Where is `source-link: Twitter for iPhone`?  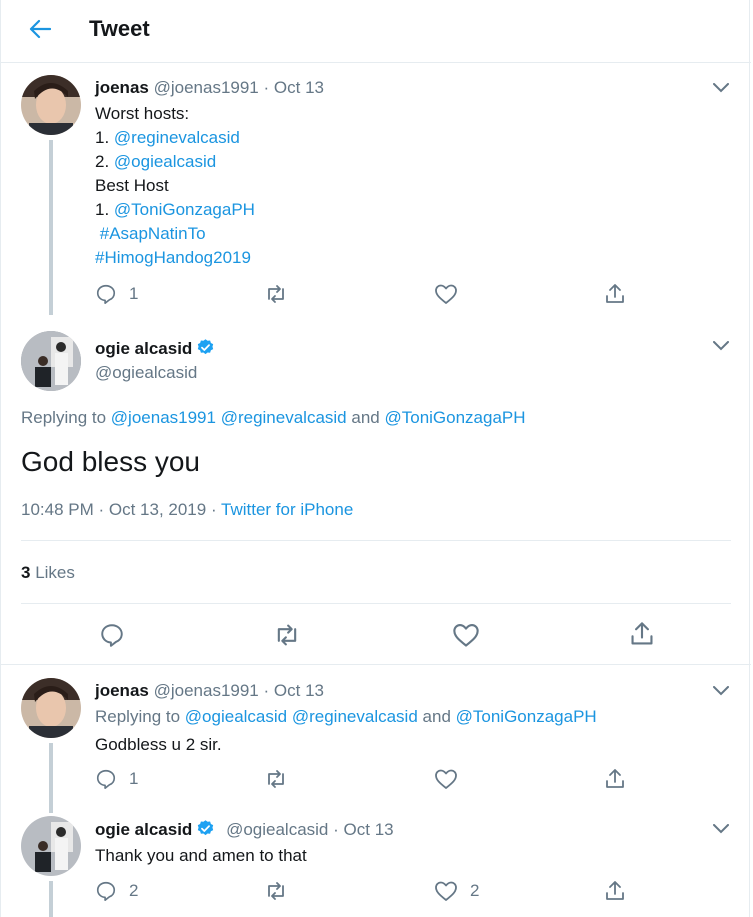 source-link: Twitter for iPhone is located at coordinates (287, 509).